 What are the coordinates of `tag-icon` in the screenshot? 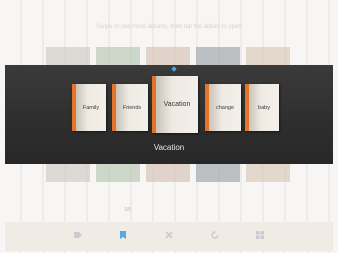 It's located at (78, 236).